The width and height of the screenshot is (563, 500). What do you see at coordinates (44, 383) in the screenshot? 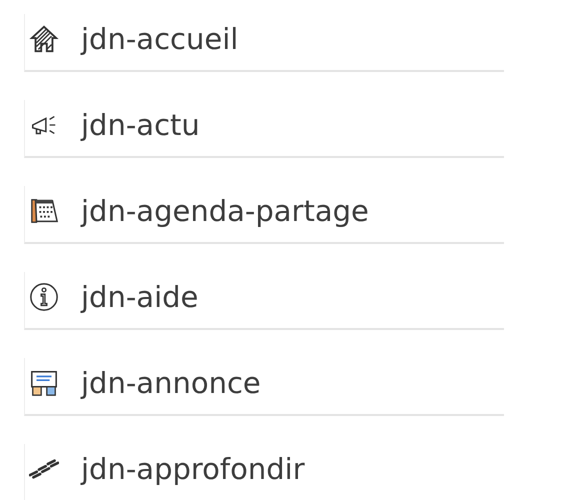
I see `notice-board-icon` at bounding box center [44, 383].